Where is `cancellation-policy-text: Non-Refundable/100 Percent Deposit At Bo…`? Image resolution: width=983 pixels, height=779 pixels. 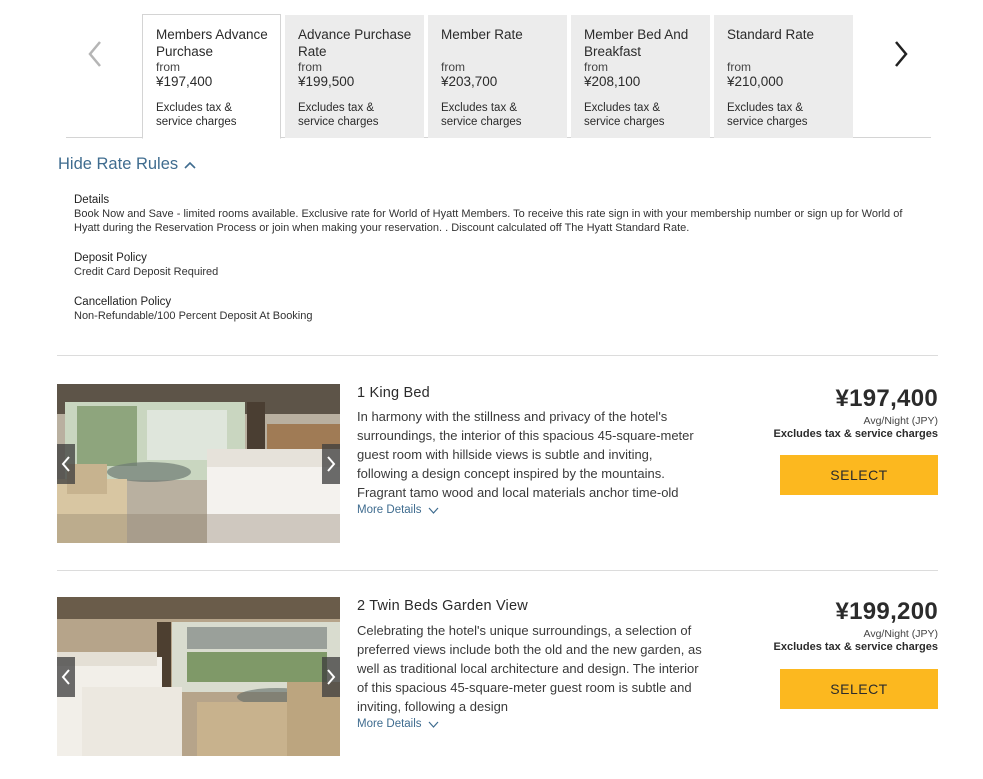 cancellation-policy-text: Non-Refundable/100 Percent Deposit At Bo… is located at coordinates (193, 316).